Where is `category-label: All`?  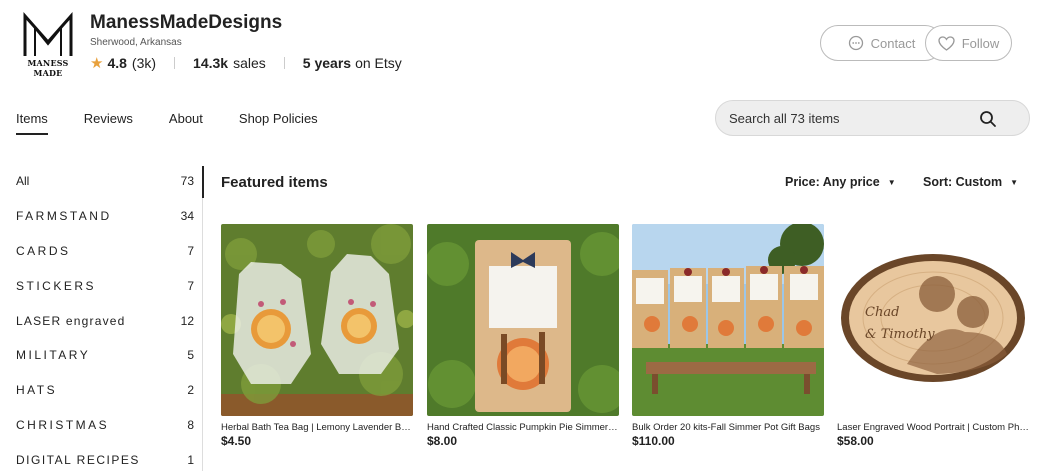
category-label: All is located at coordinates (23, 181).